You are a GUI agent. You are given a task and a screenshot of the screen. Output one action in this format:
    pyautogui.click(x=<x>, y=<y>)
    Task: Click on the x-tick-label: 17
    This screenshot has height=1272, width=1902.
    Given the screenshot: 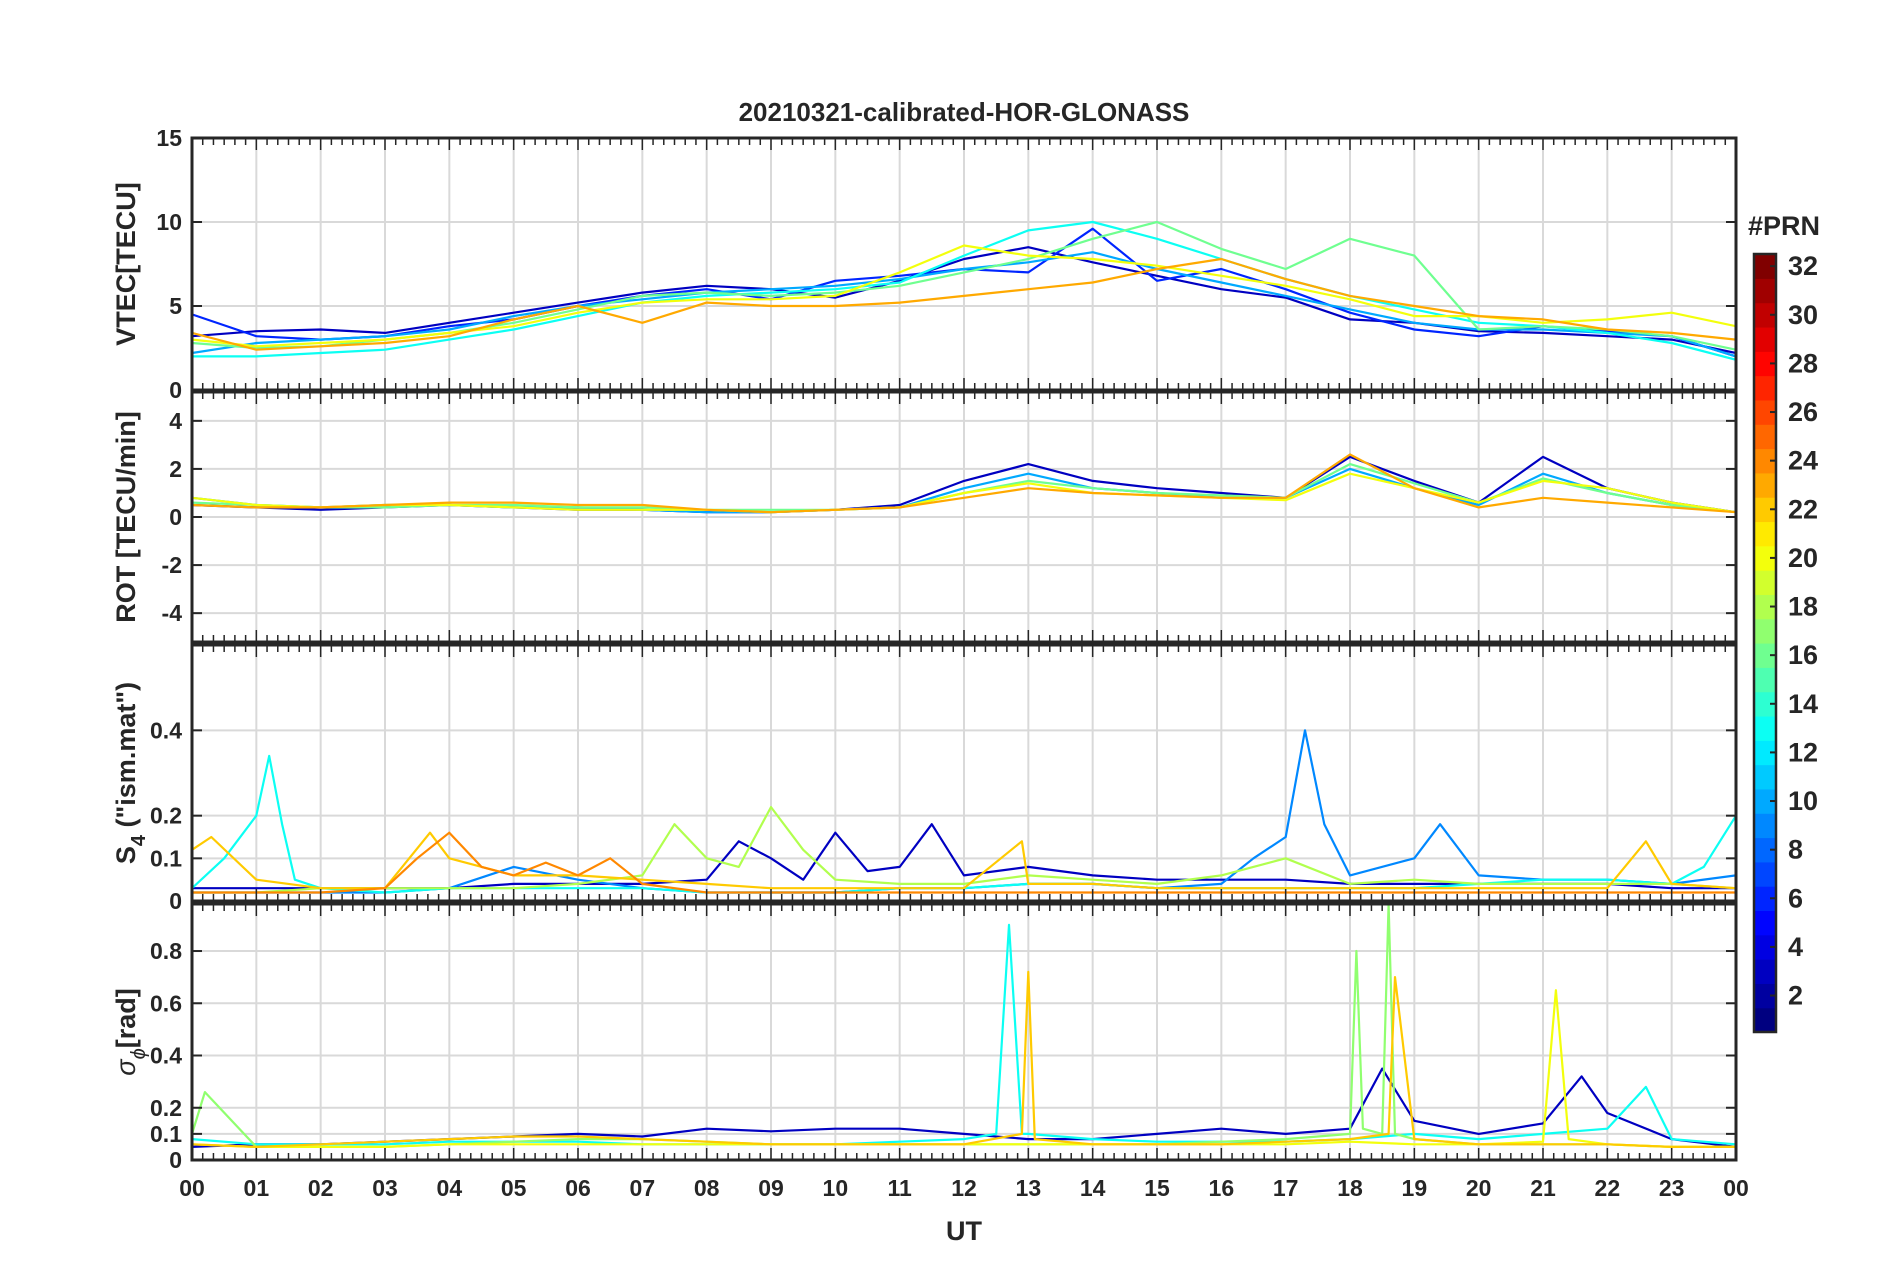 What is the action you would take?
    pyautogui.click(x=1286, y=1188)
    